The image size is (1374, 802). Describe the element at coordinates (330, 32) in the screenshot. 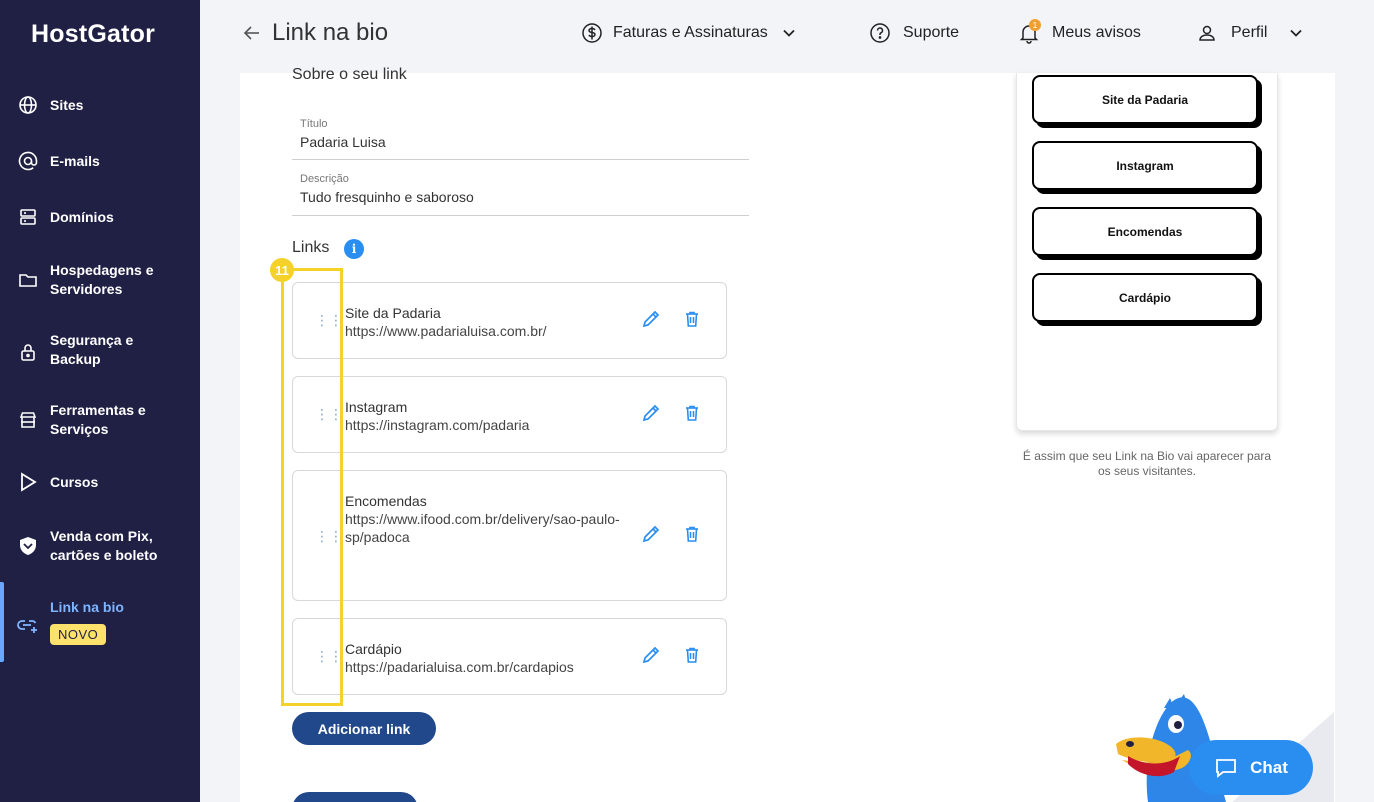

I see `page-title: Link na bio` at that location.